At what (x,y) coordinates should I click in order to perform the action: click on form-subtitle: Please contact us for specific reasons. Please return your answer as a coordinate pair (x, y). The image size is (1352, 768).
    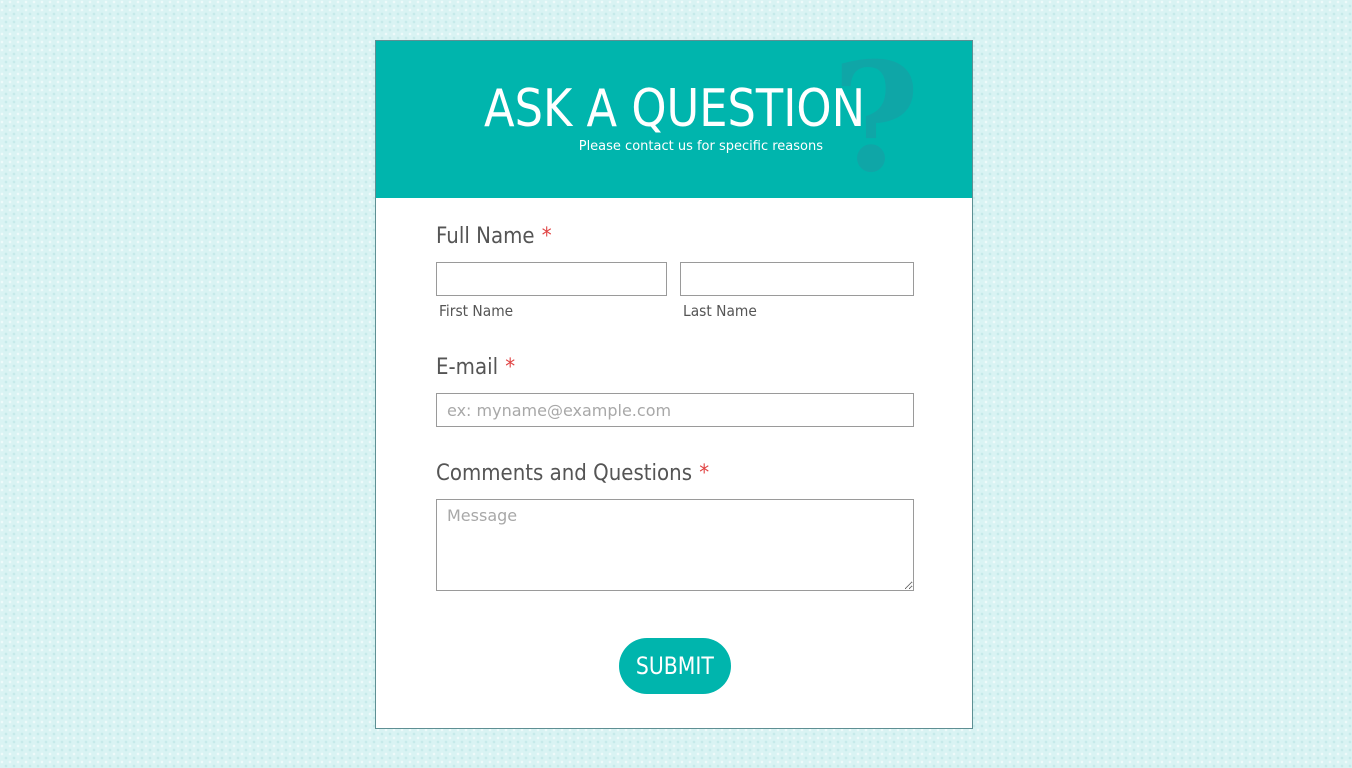
    Looking at the image, I should click on (700, 146).